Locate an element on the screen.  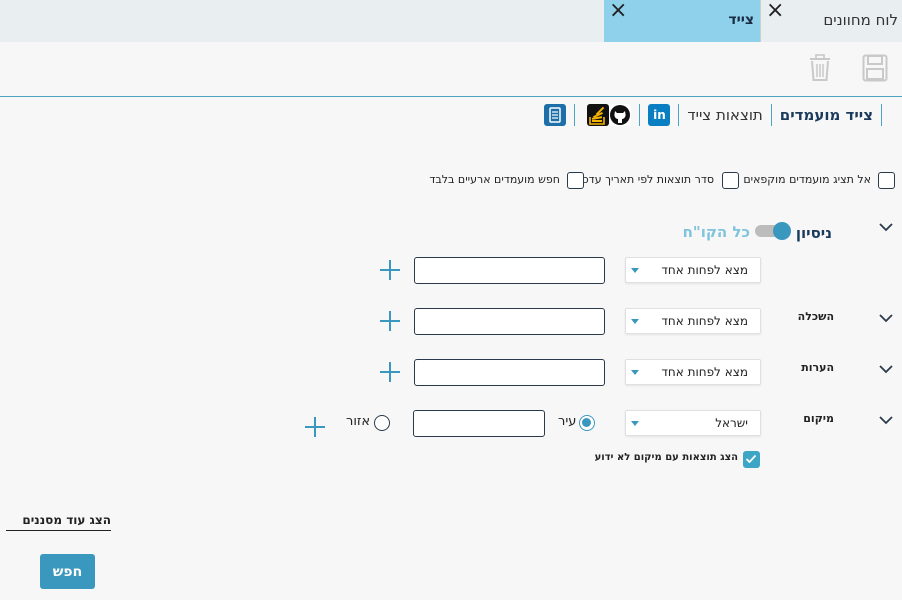
check-icon is located at coordinates (751, 459).